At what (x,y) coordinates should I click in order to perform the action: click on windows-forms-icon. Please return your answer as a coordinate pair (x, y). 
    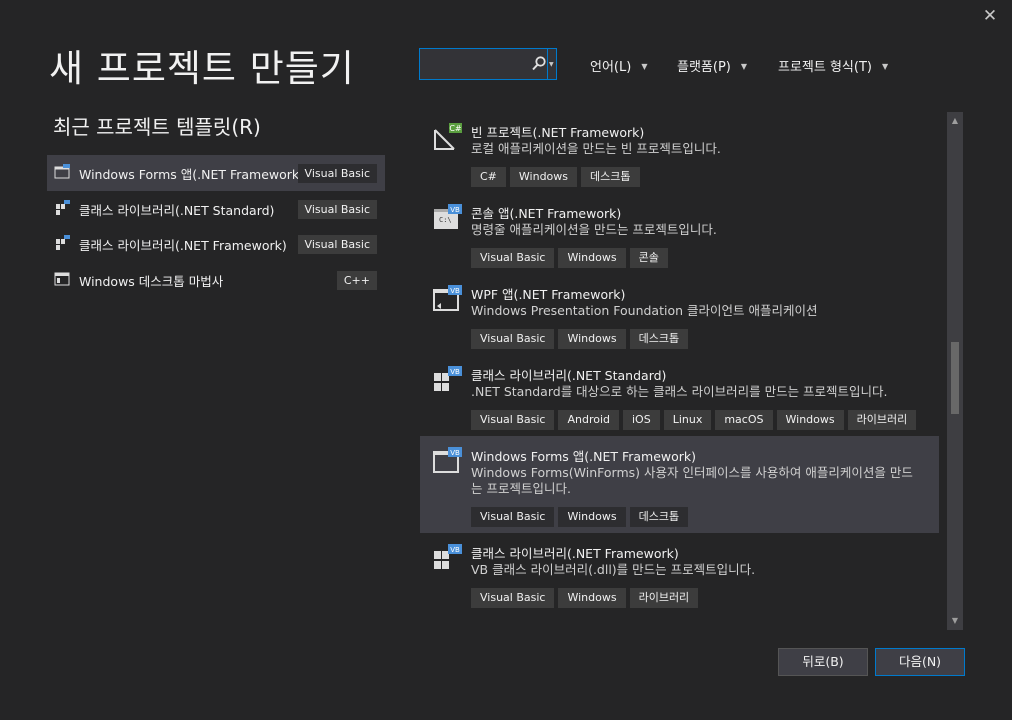
    Looking at the image, I should click on (62, 171).